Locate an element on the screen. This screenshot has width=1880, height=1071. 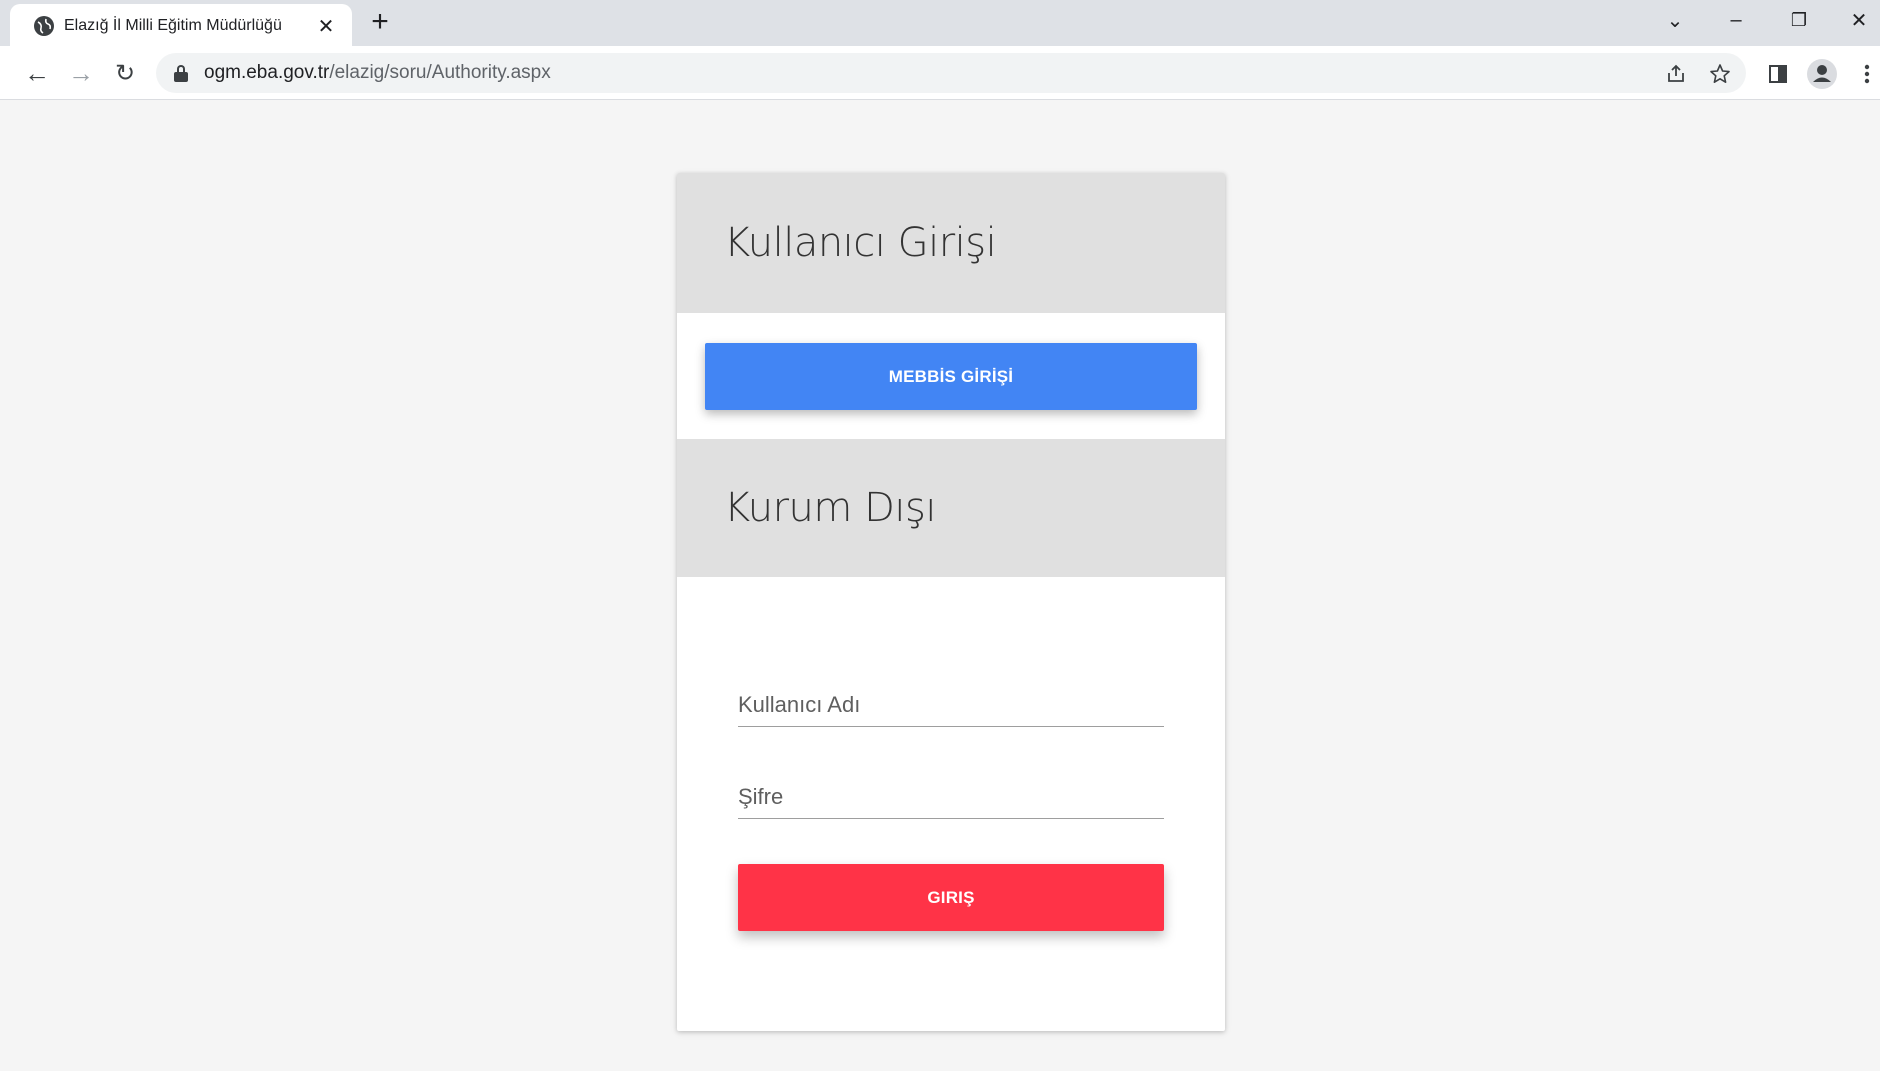
bookmark-star-icon is located at coordinates (1720, 74).